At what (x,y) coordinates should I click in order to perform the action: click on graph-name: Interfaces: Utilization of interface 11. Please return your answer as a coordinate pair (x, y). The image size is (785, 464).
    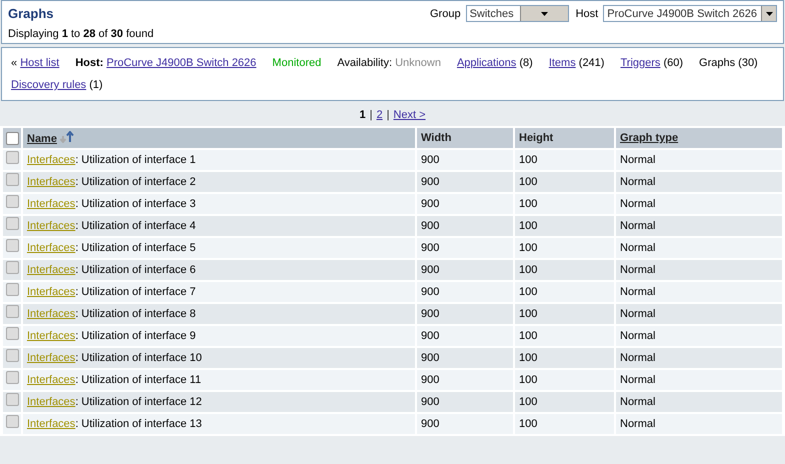
    Looking at the image, I should click on (114, 380).